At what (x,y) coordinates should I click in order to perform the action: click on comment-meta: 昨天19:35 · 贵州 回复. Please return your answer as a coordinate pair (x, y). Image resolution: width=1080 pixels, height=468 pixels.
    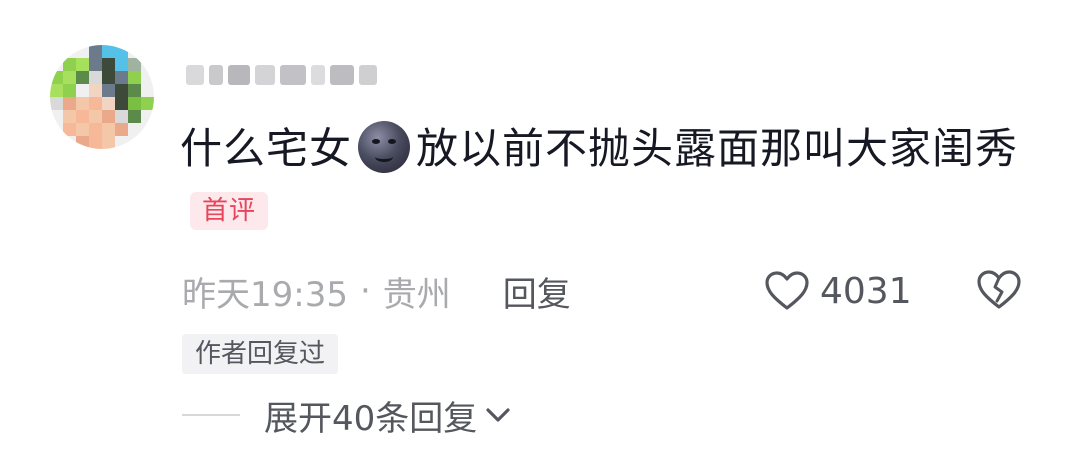
    Looking at the image, I should click on (376, 291).